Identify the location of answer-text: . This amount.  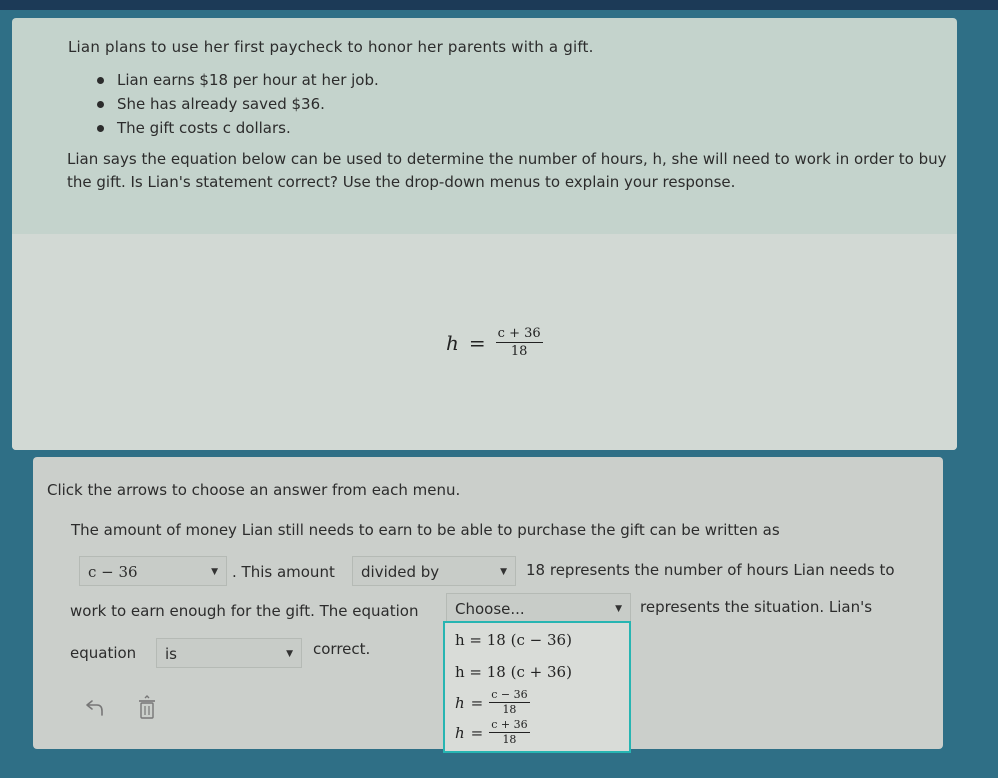
(283, 572).